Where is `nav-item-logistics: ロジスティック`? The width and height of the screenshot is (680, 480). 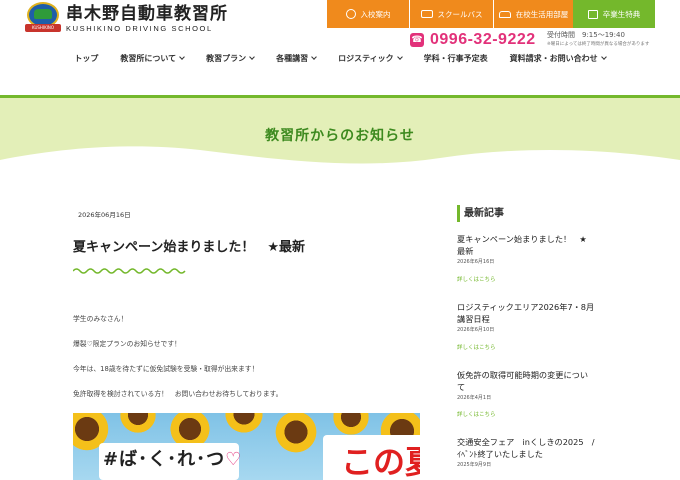 nav-item-logistics: ロジスティック is located at coordinates (370, 58).